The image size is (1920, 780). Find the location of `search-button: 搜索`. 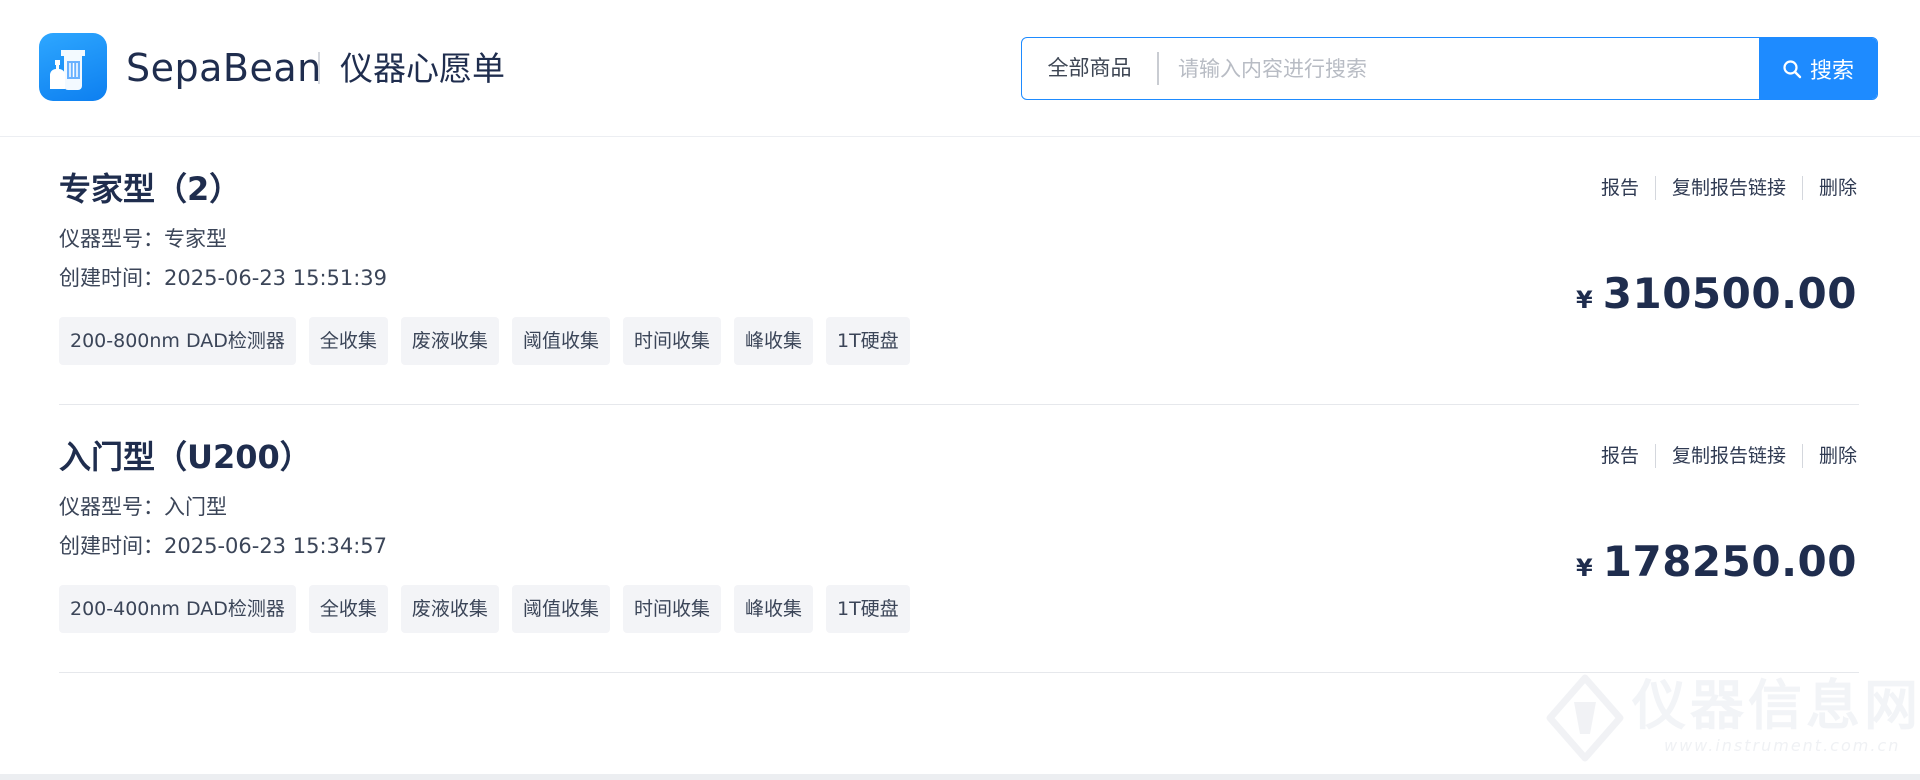

search-button: 搜索 is located at coordinates (1818, 68).